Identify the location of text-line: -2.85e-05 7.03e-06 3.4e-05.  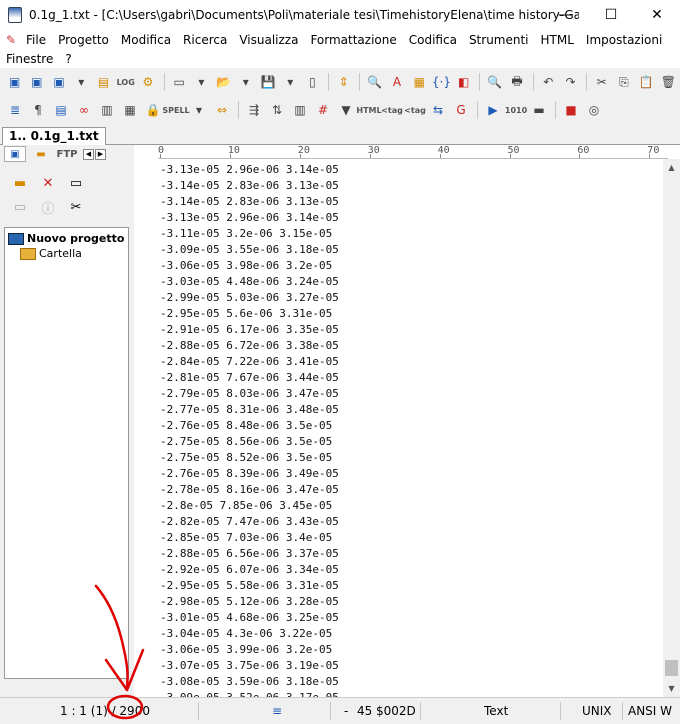
(409, 538).